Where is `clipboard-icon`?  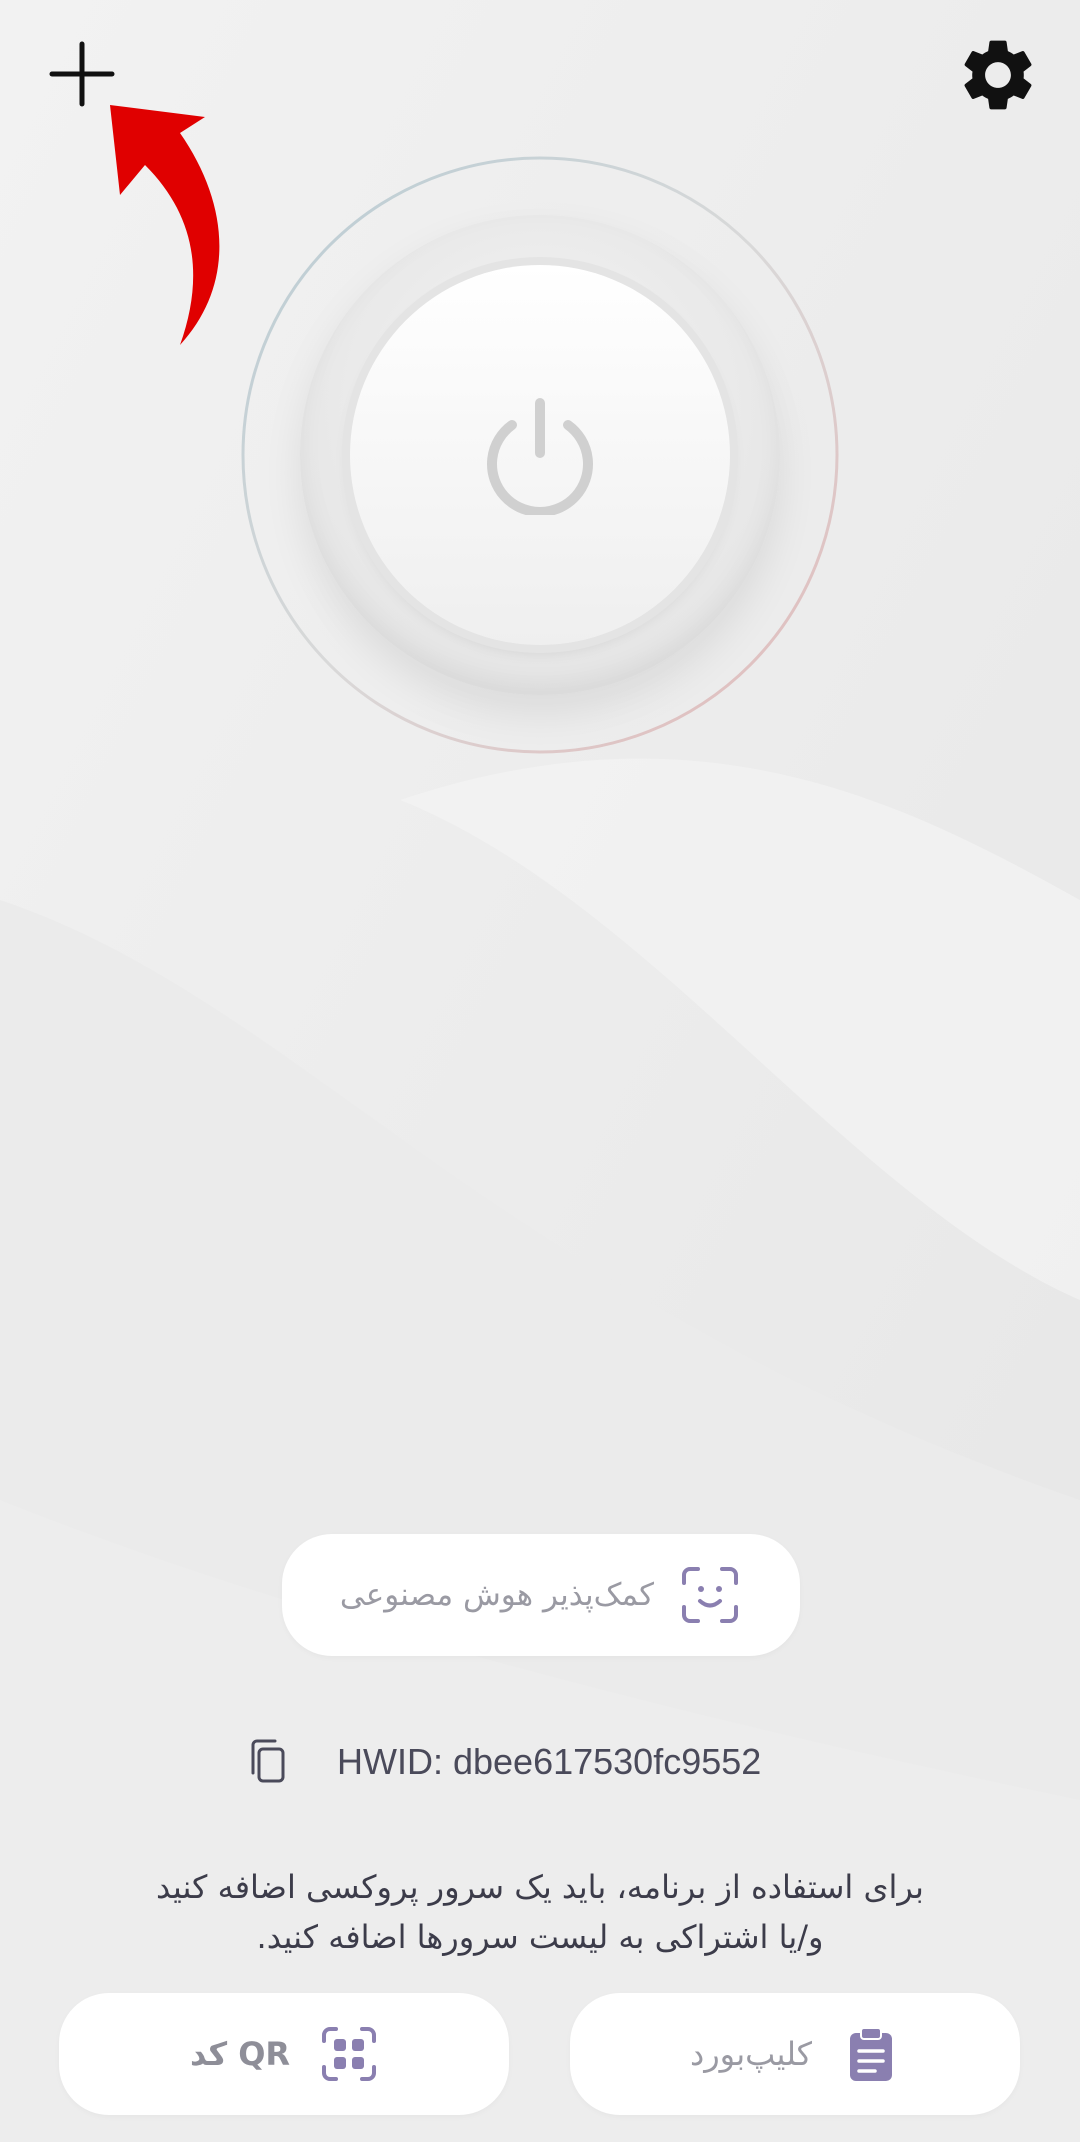
clipboard-icon is located at coordinates (871, 2054).